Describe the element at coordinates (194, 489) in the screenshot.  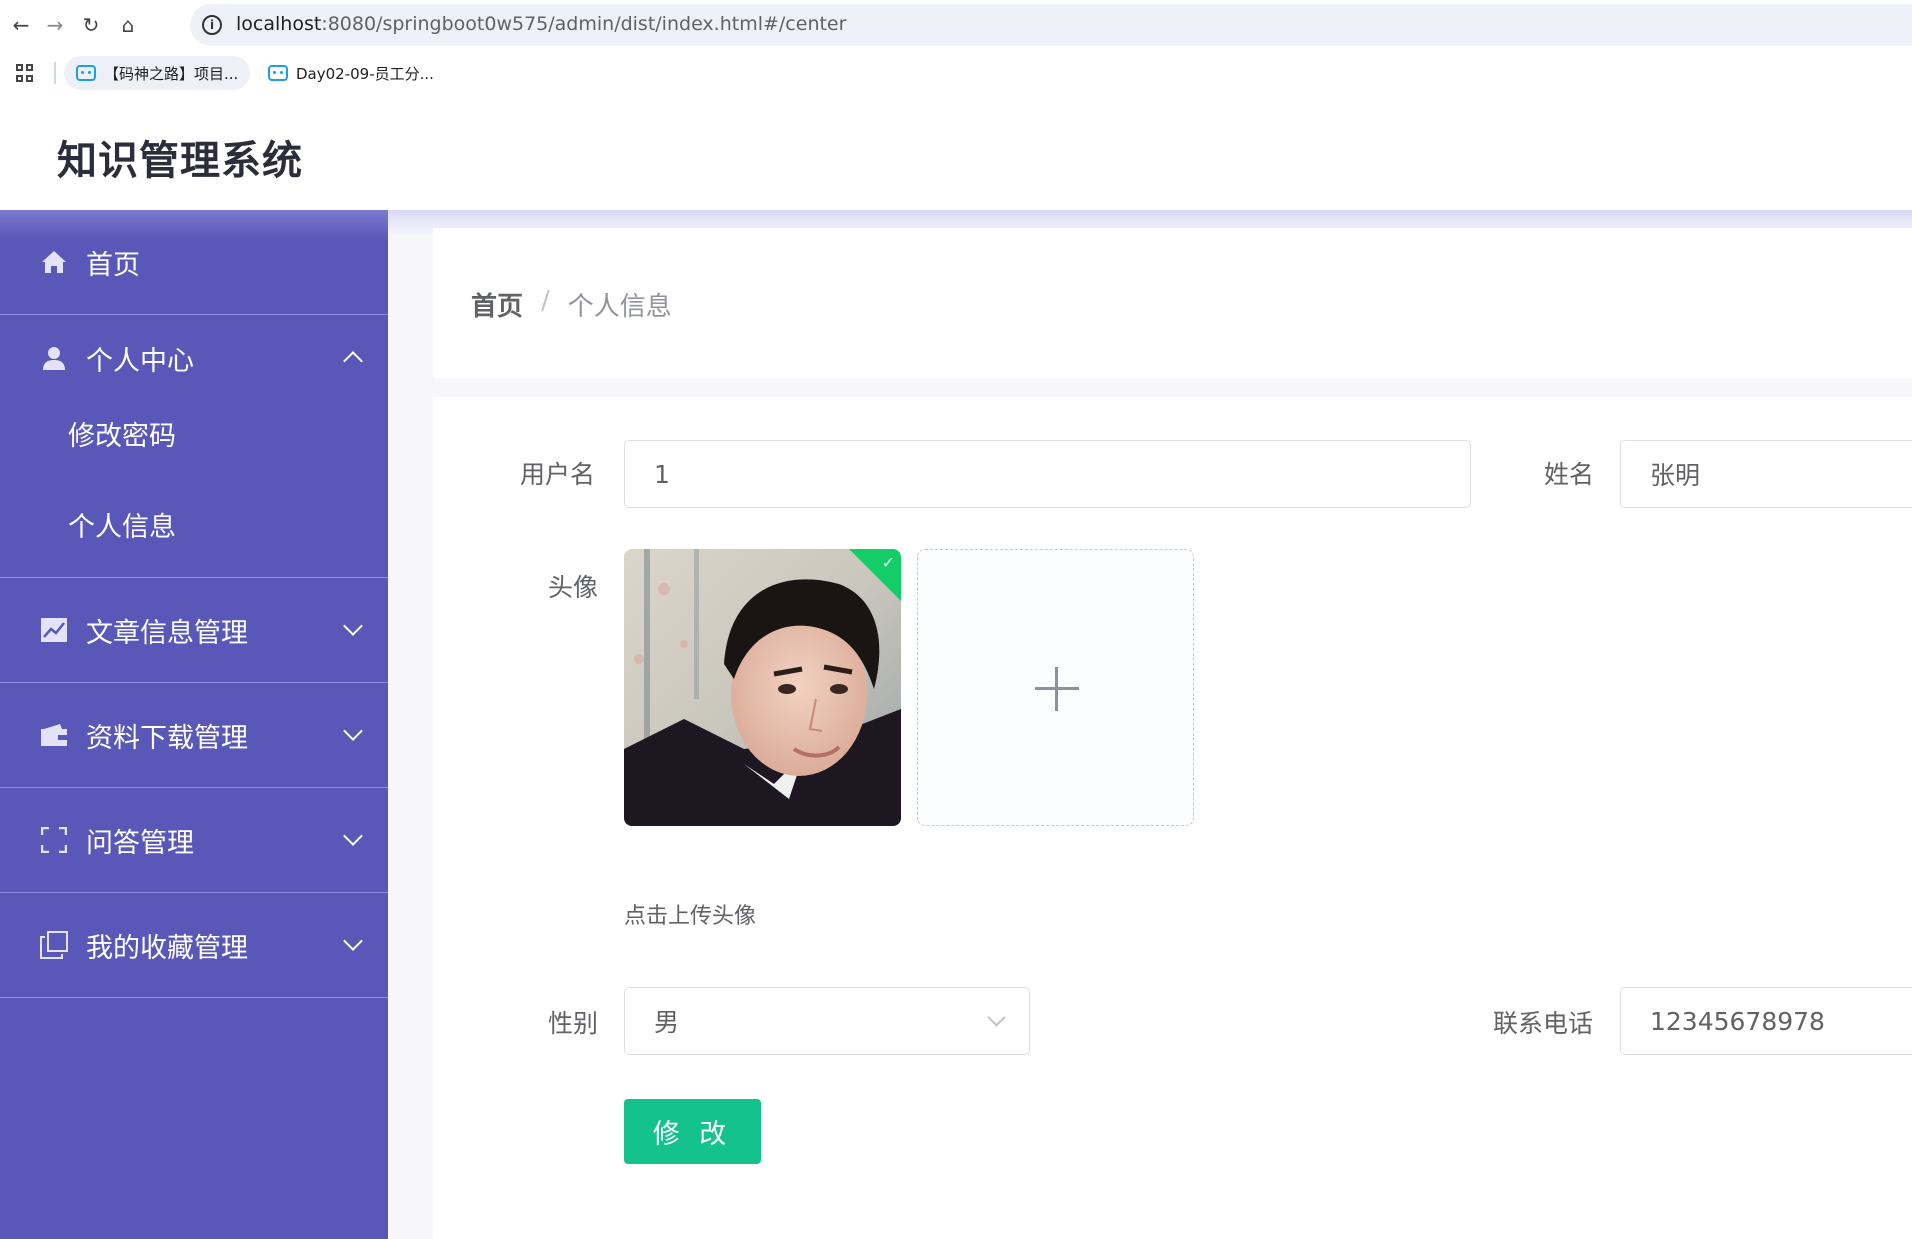
I see `personal-center-submenu: 修改密码 个人信息` at that location.